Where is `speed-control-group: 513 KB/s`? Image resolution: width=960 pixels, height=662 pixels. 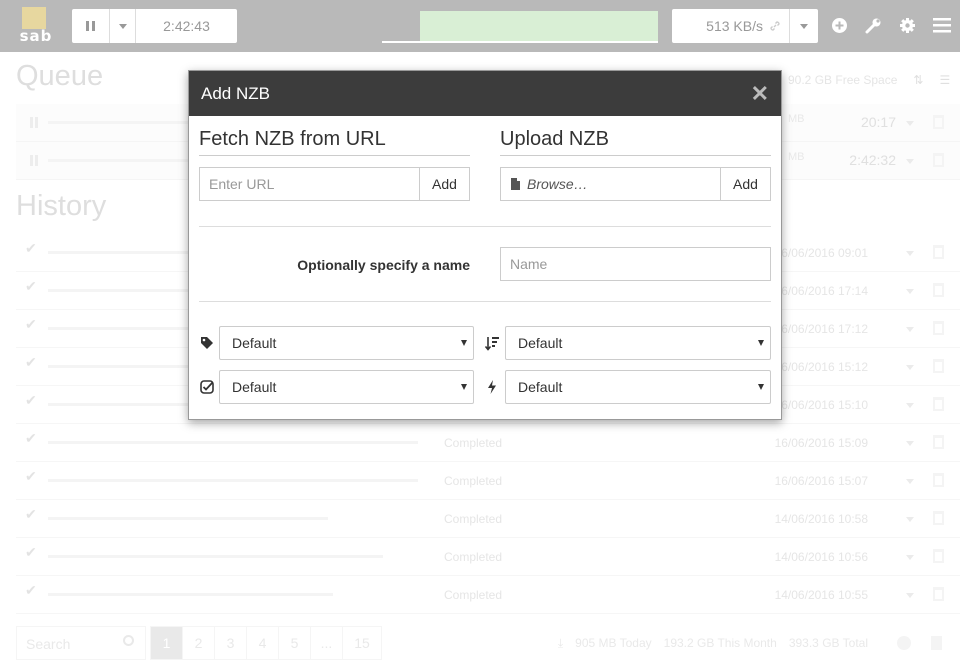 speed-control-group: 513 KB/s is located at coordinates (745, 26).